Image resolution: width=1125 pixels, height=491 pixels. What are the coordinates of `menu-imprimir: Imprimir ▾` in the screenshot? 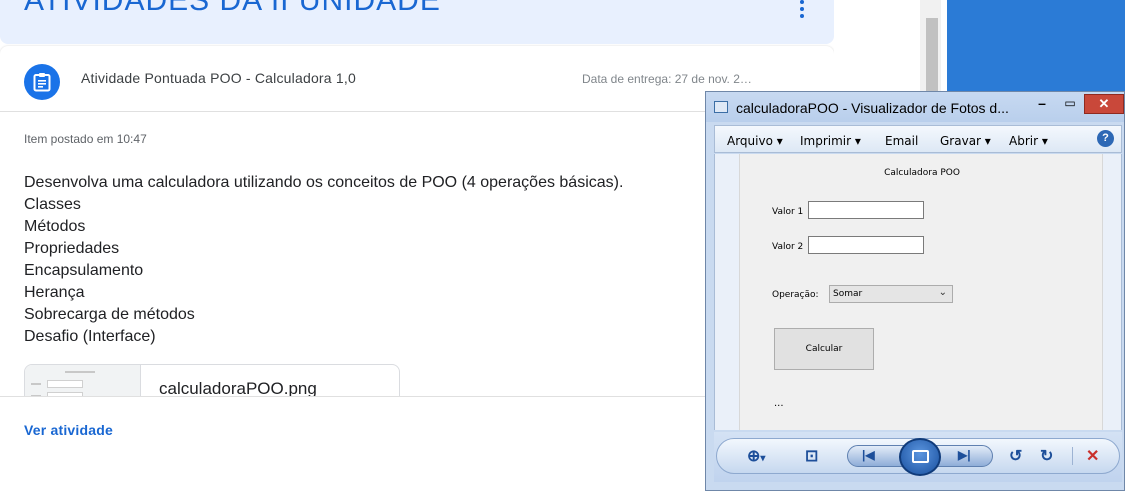 It's located at (830, 141).